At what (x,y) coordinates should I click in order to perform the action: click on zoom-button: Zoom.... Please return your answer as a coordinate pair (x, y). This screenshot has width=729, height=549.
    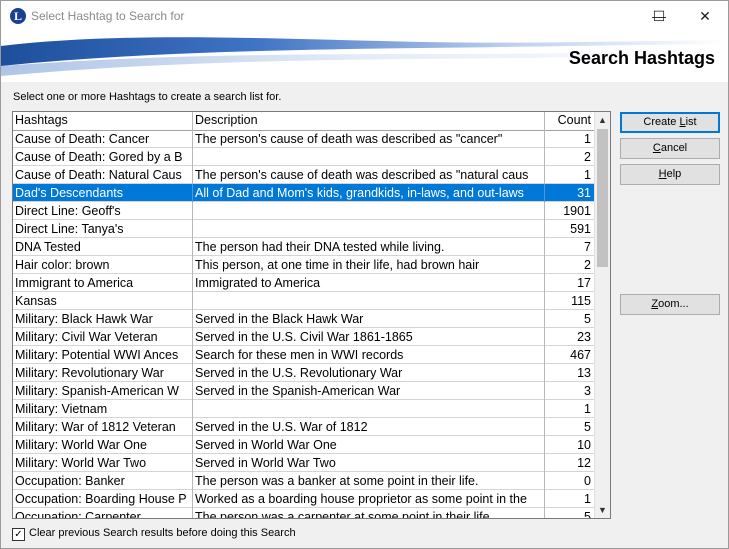
    Looking at the image, I should click on (670, 304).